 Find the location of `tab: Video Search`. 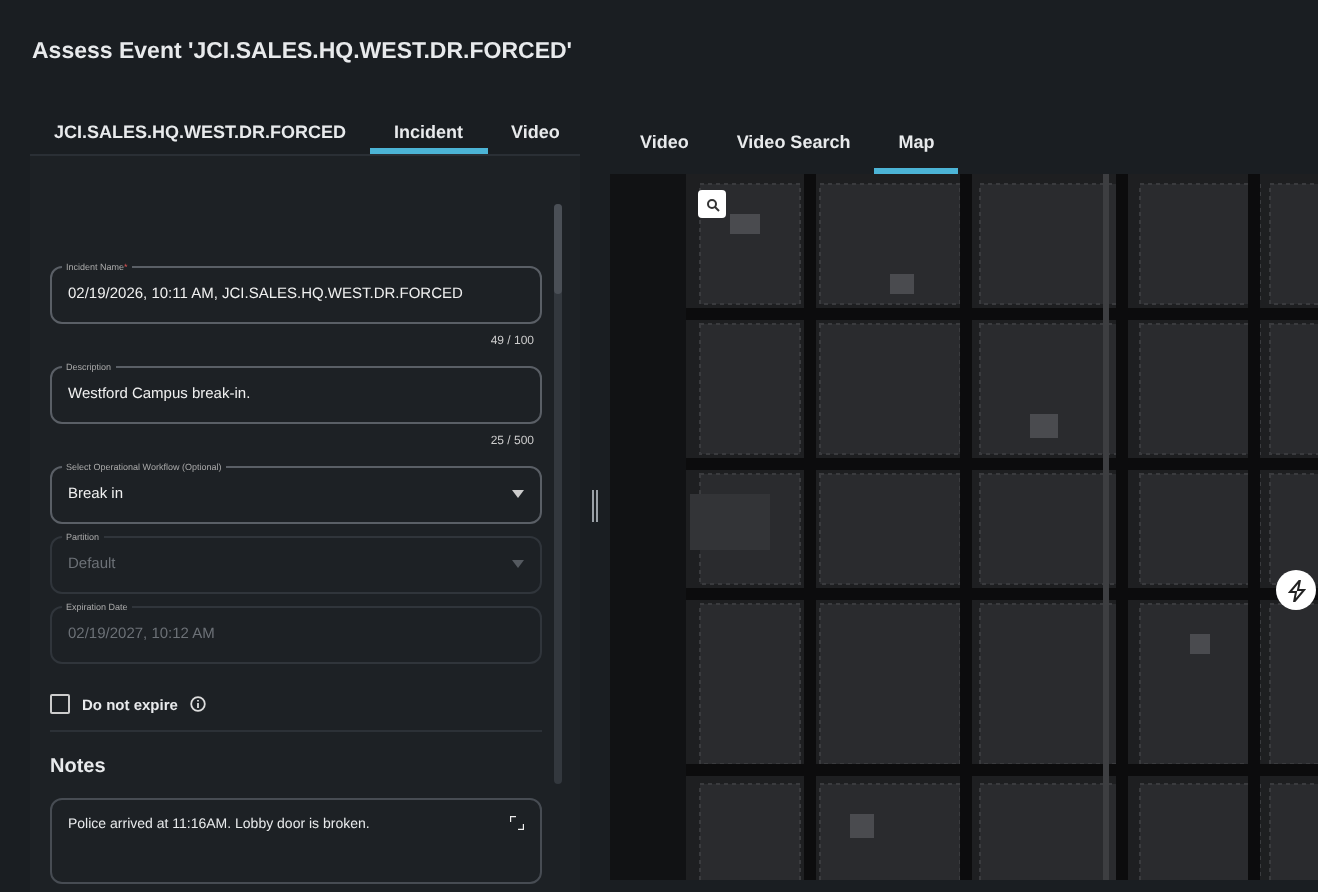

tab: Video Search is located at coordinates (793, 147).